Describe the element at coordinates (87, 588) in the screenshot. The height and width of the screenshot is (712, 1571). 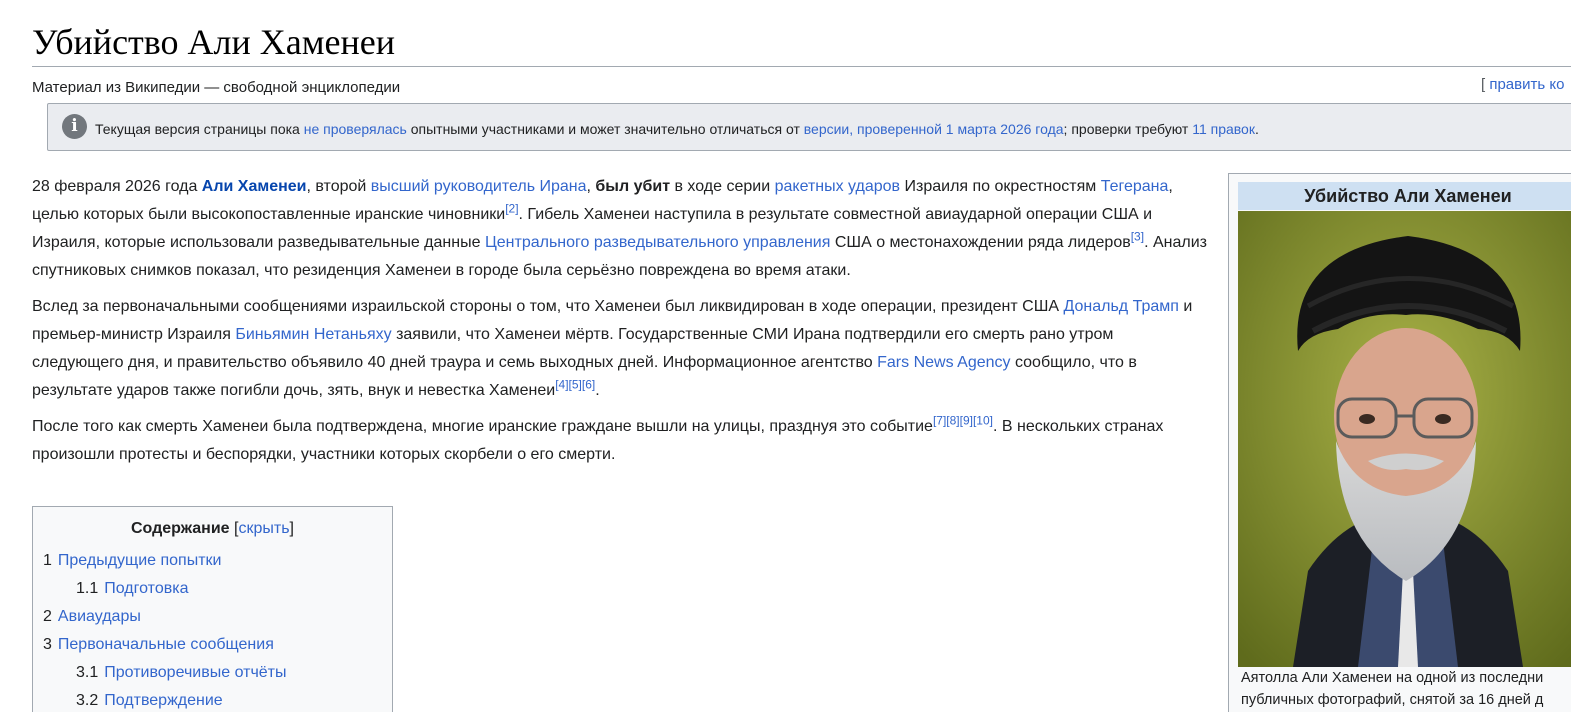
I see `toc-number: 1.1` at that location.